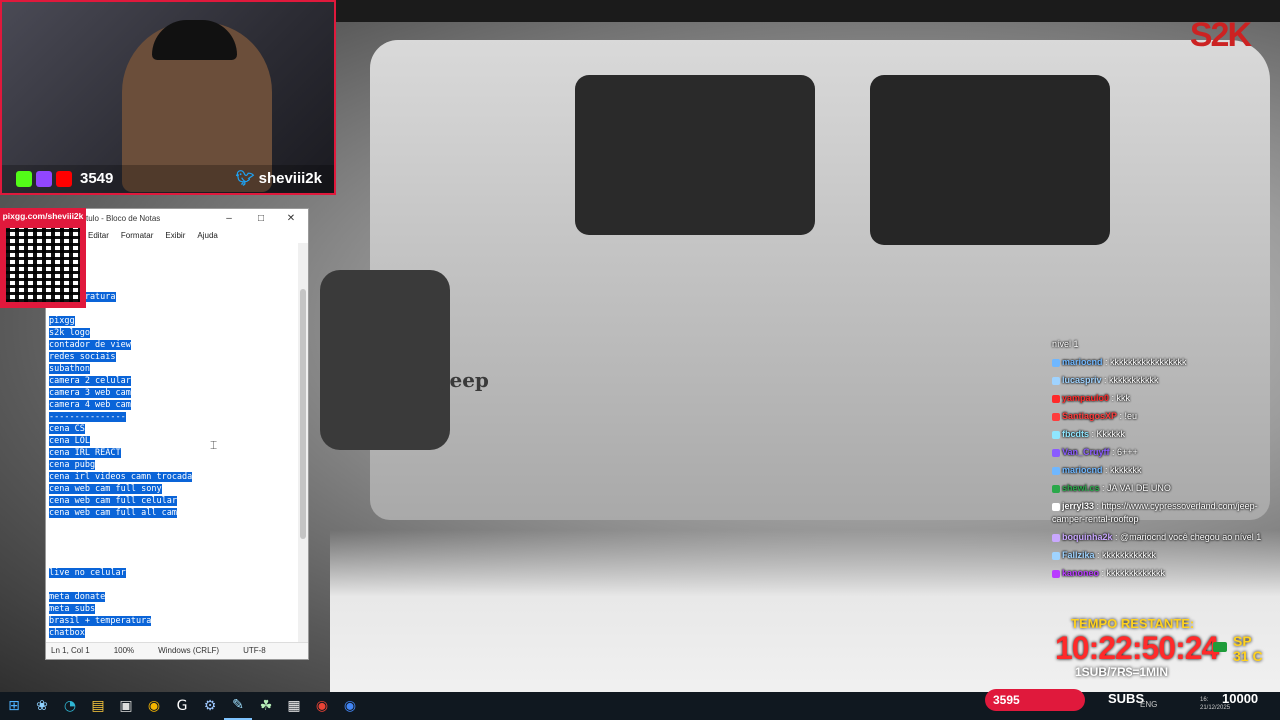  What do you see at coordinates (113, 501) in the screenshot?
I see `notepad-line-text: cena web cam full celular` at bounding box center [113, 501].